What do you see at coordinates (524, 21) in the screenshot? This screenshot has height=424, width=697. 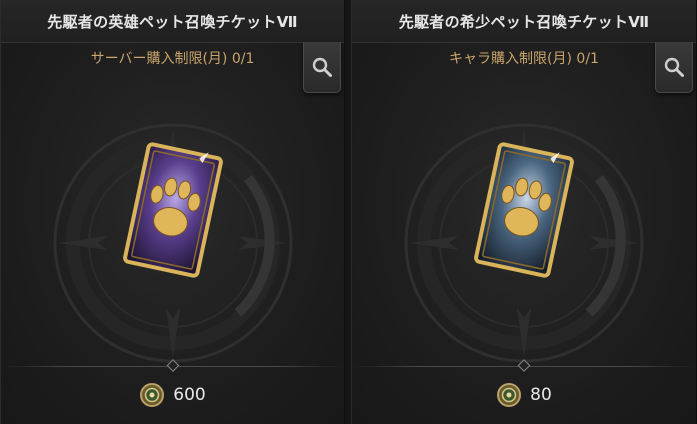 I see `item-title: 先駆者の希少ペット召喚チケットⅦ` at bounding box center [524, 21].